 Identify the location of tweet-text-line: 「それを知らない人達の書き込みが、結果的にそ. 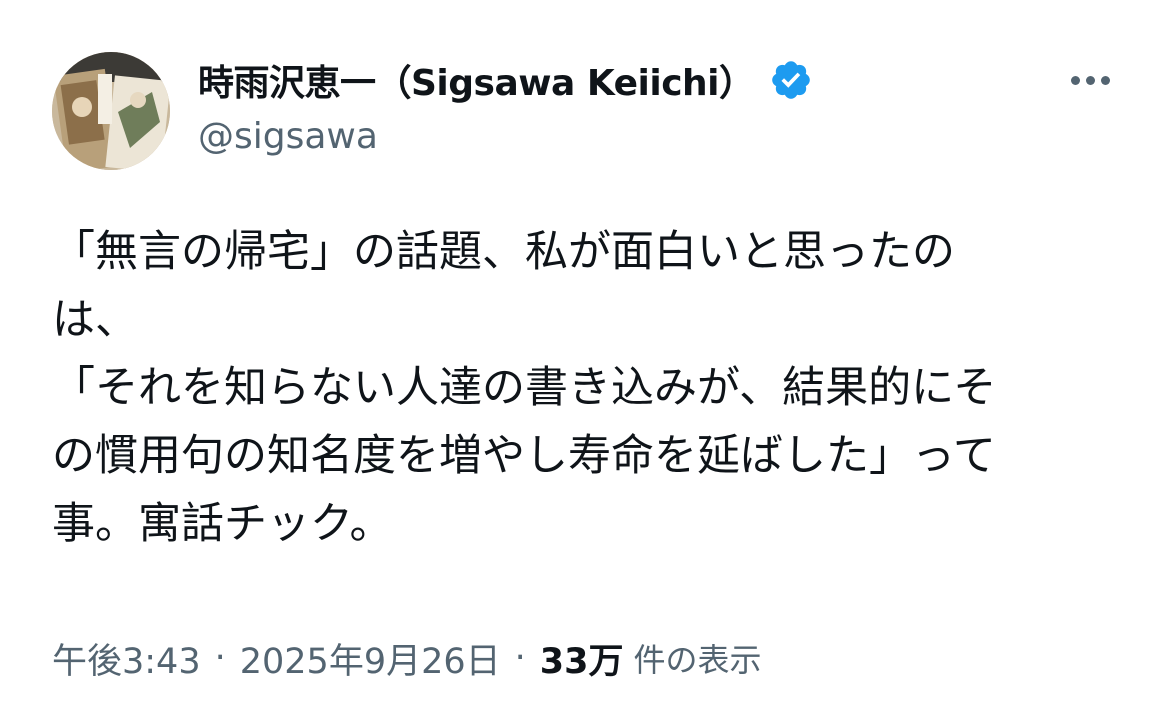
(524, 388).